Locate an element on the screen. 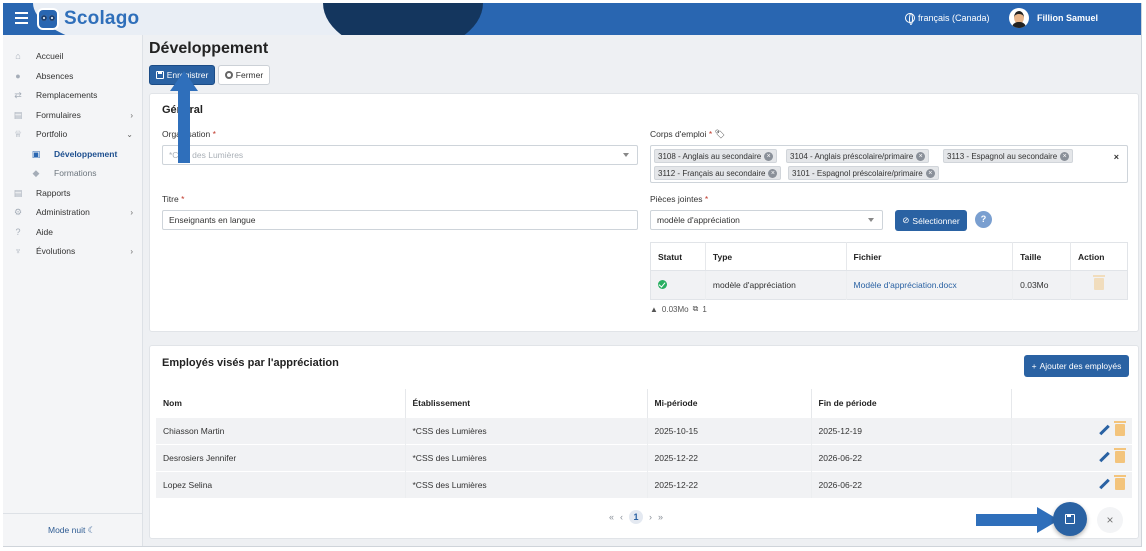  sidebar-item-developpement: ▣ Développement is located at coordinates (82, 154).